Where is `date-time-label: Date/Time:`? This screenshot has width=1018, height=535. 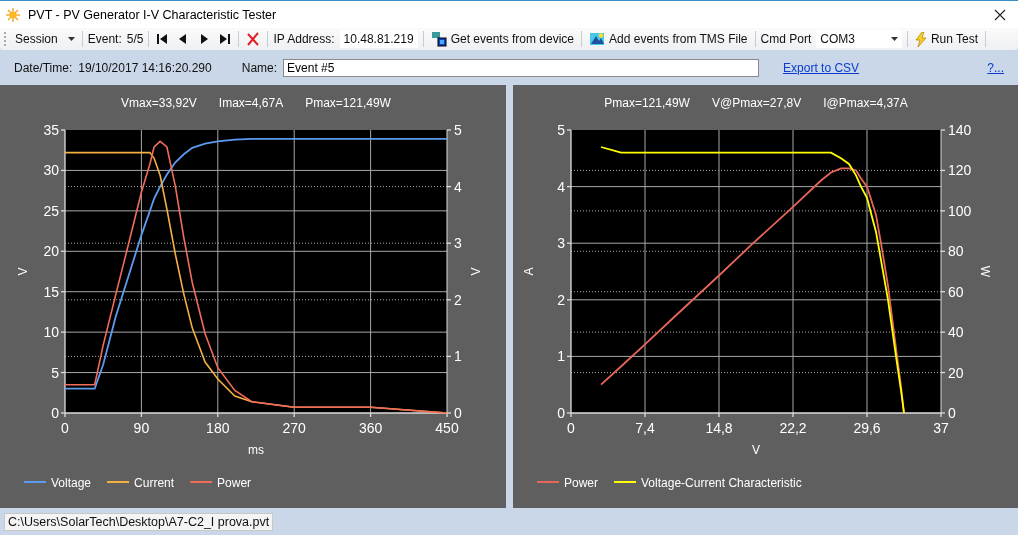
date-time-label: Date/Time: is located at coordinates (43, 67).